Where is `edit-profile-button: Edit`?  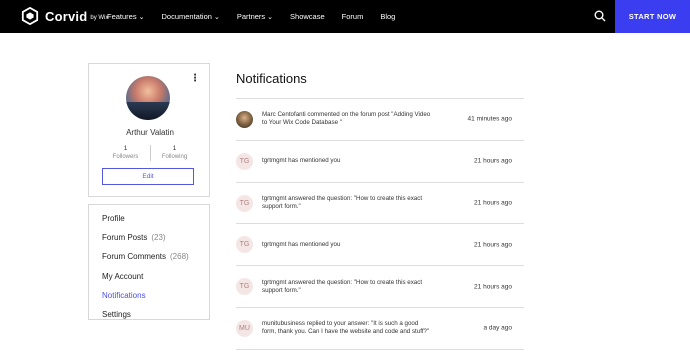
edit-profile-button: Edit is located at coordinates (148, 176).